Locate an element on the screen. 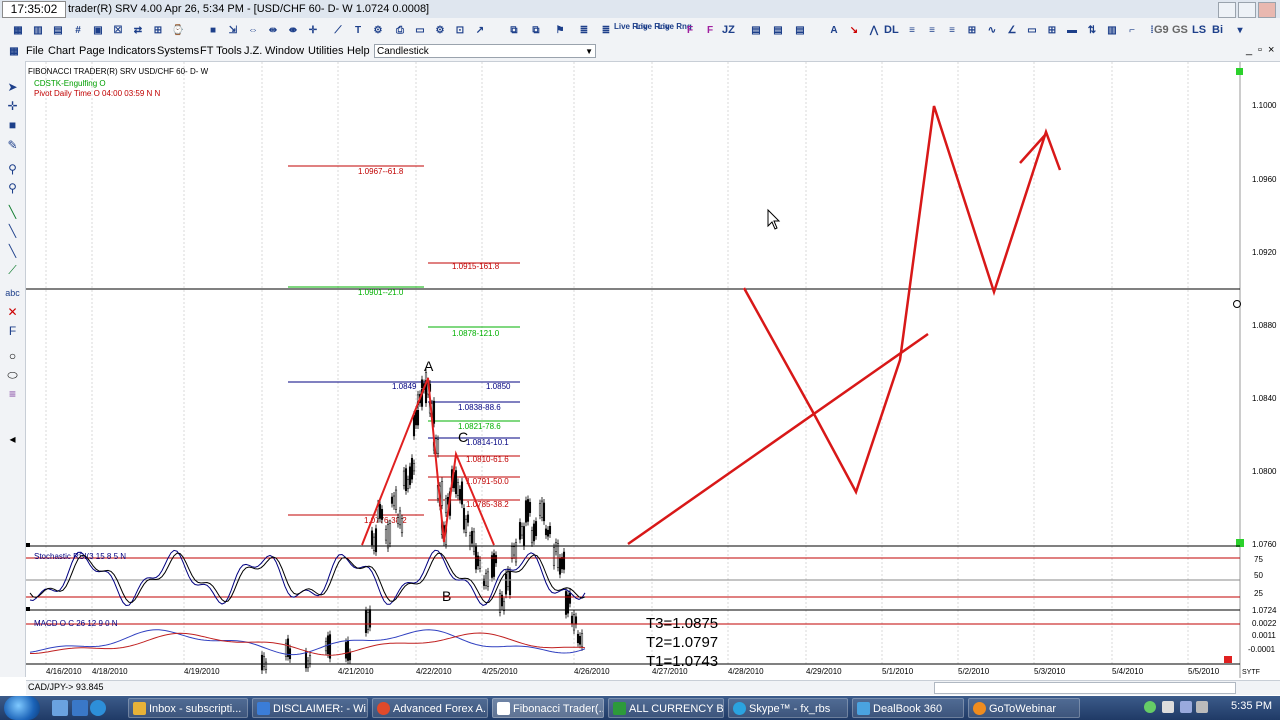 The height and width of the screenshot is (720, 1280). chart-type-select: Candlestick ▼ is located at coordinates (485, 51).